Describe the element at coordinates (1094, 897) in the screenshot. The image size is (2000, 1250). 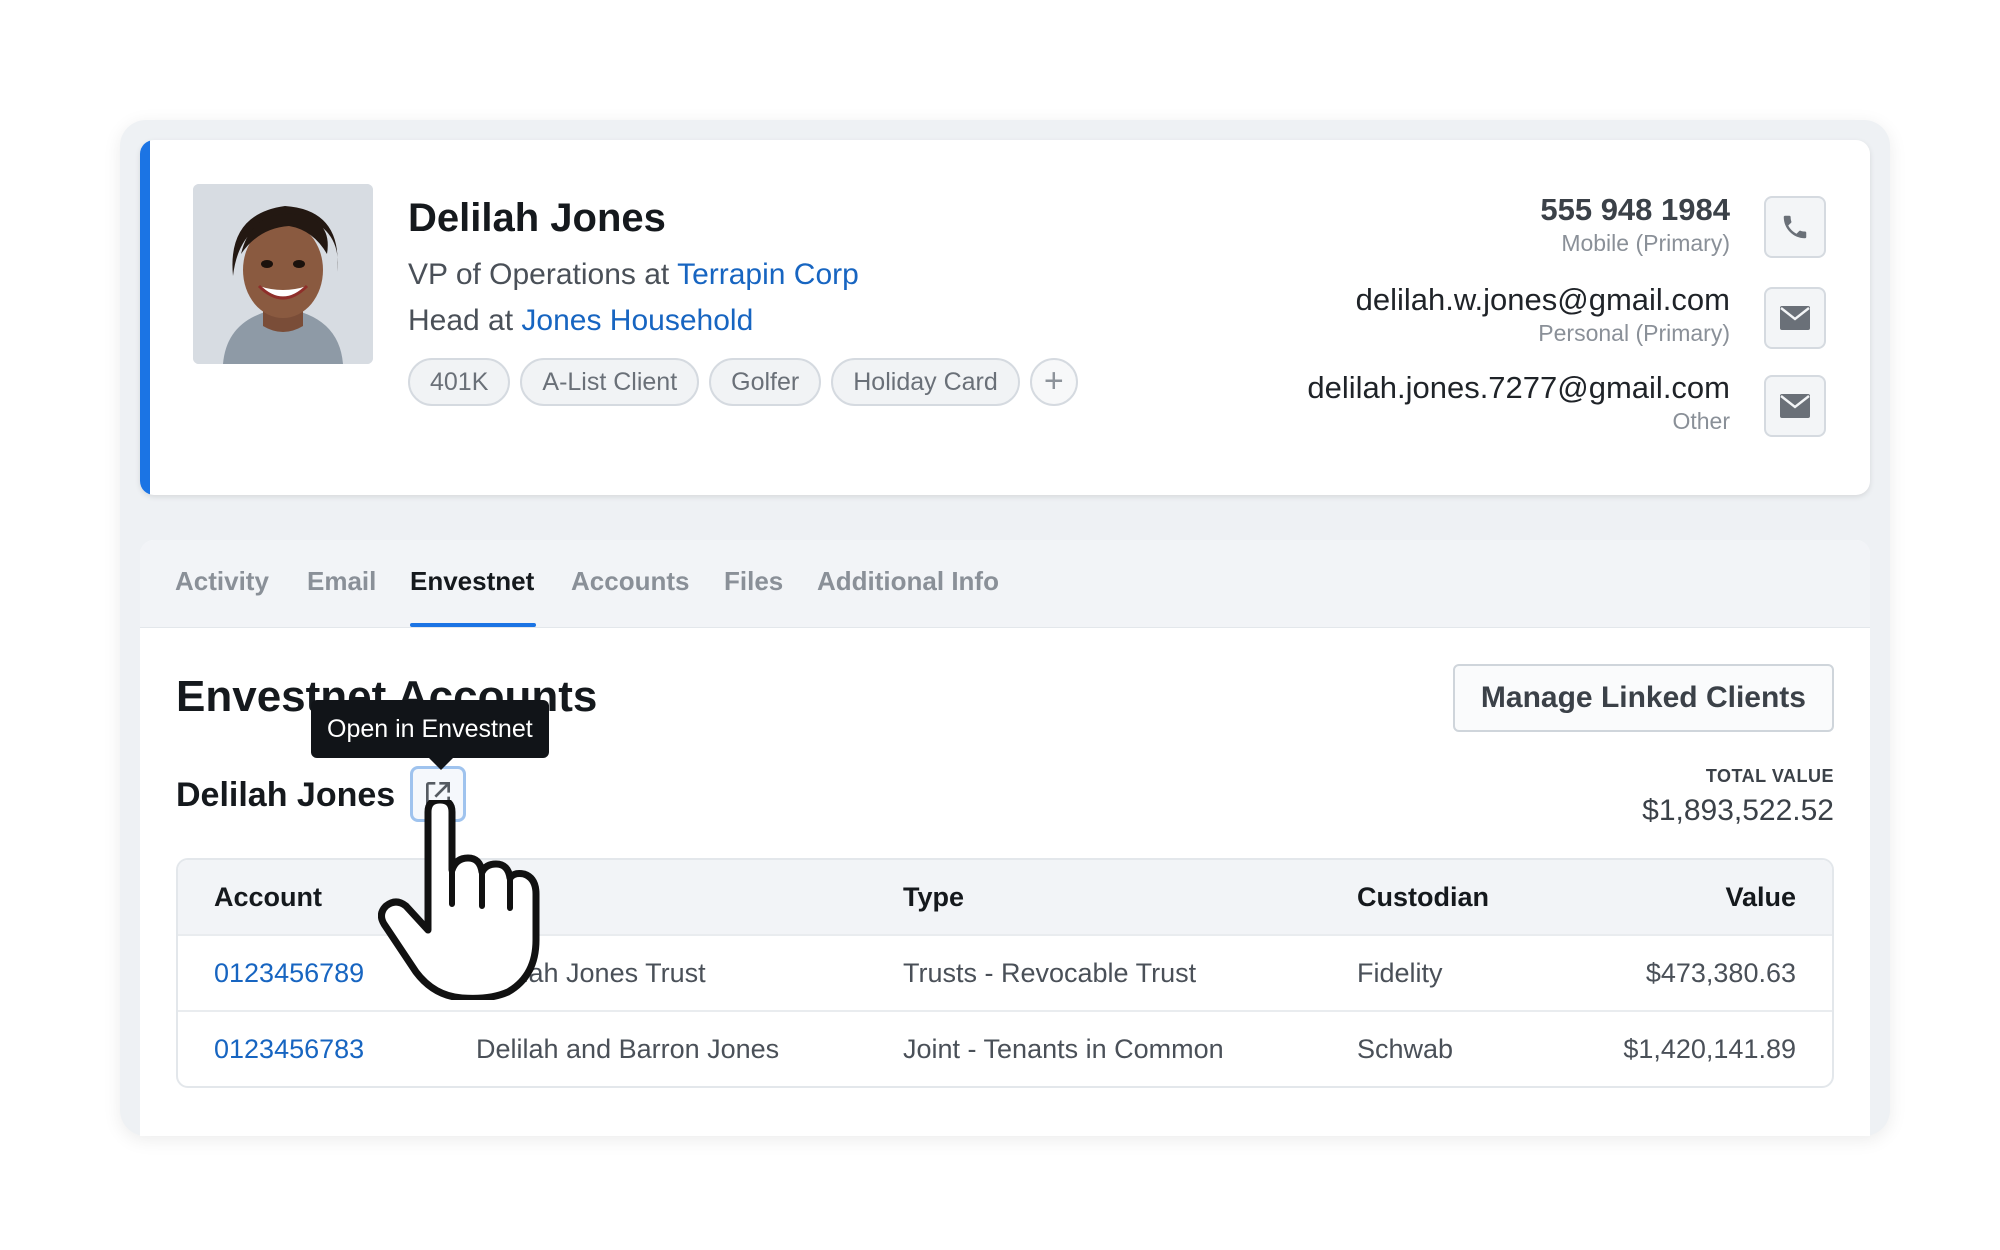
I see `column-header-type: Type` at that location.